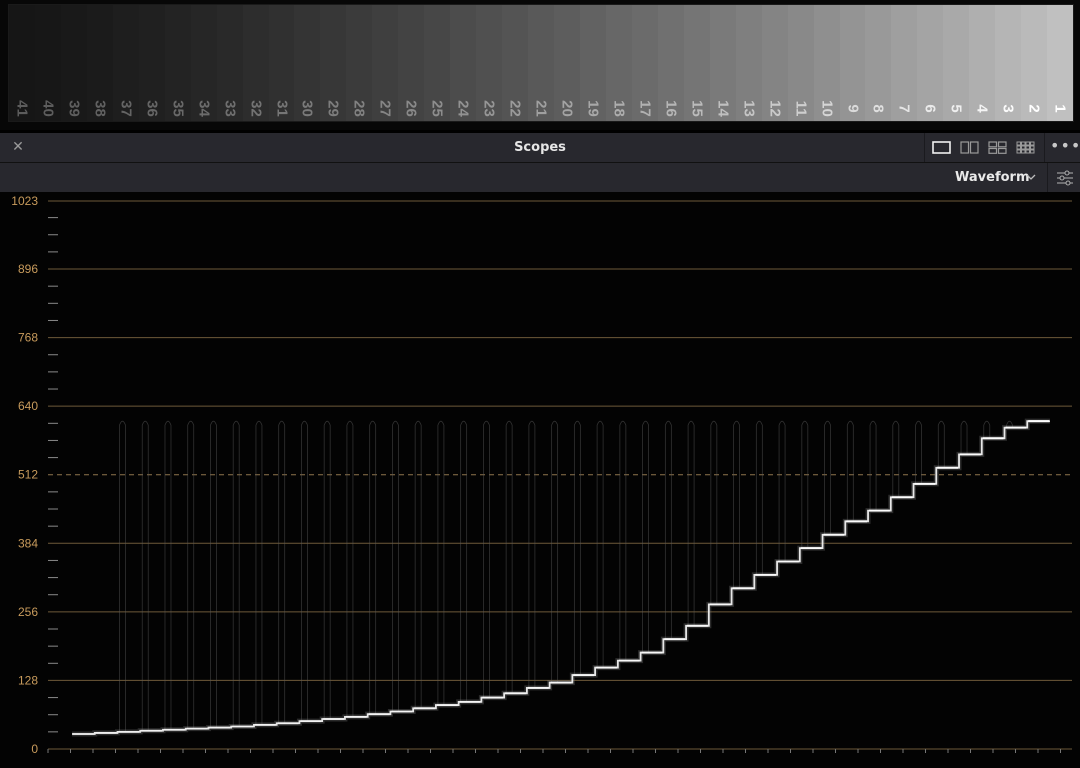 This screenshot has width=1080, height=768. Describe the element at coordinates (800, 63) in the screenshot. I see `grey-patch: 11` at that location.